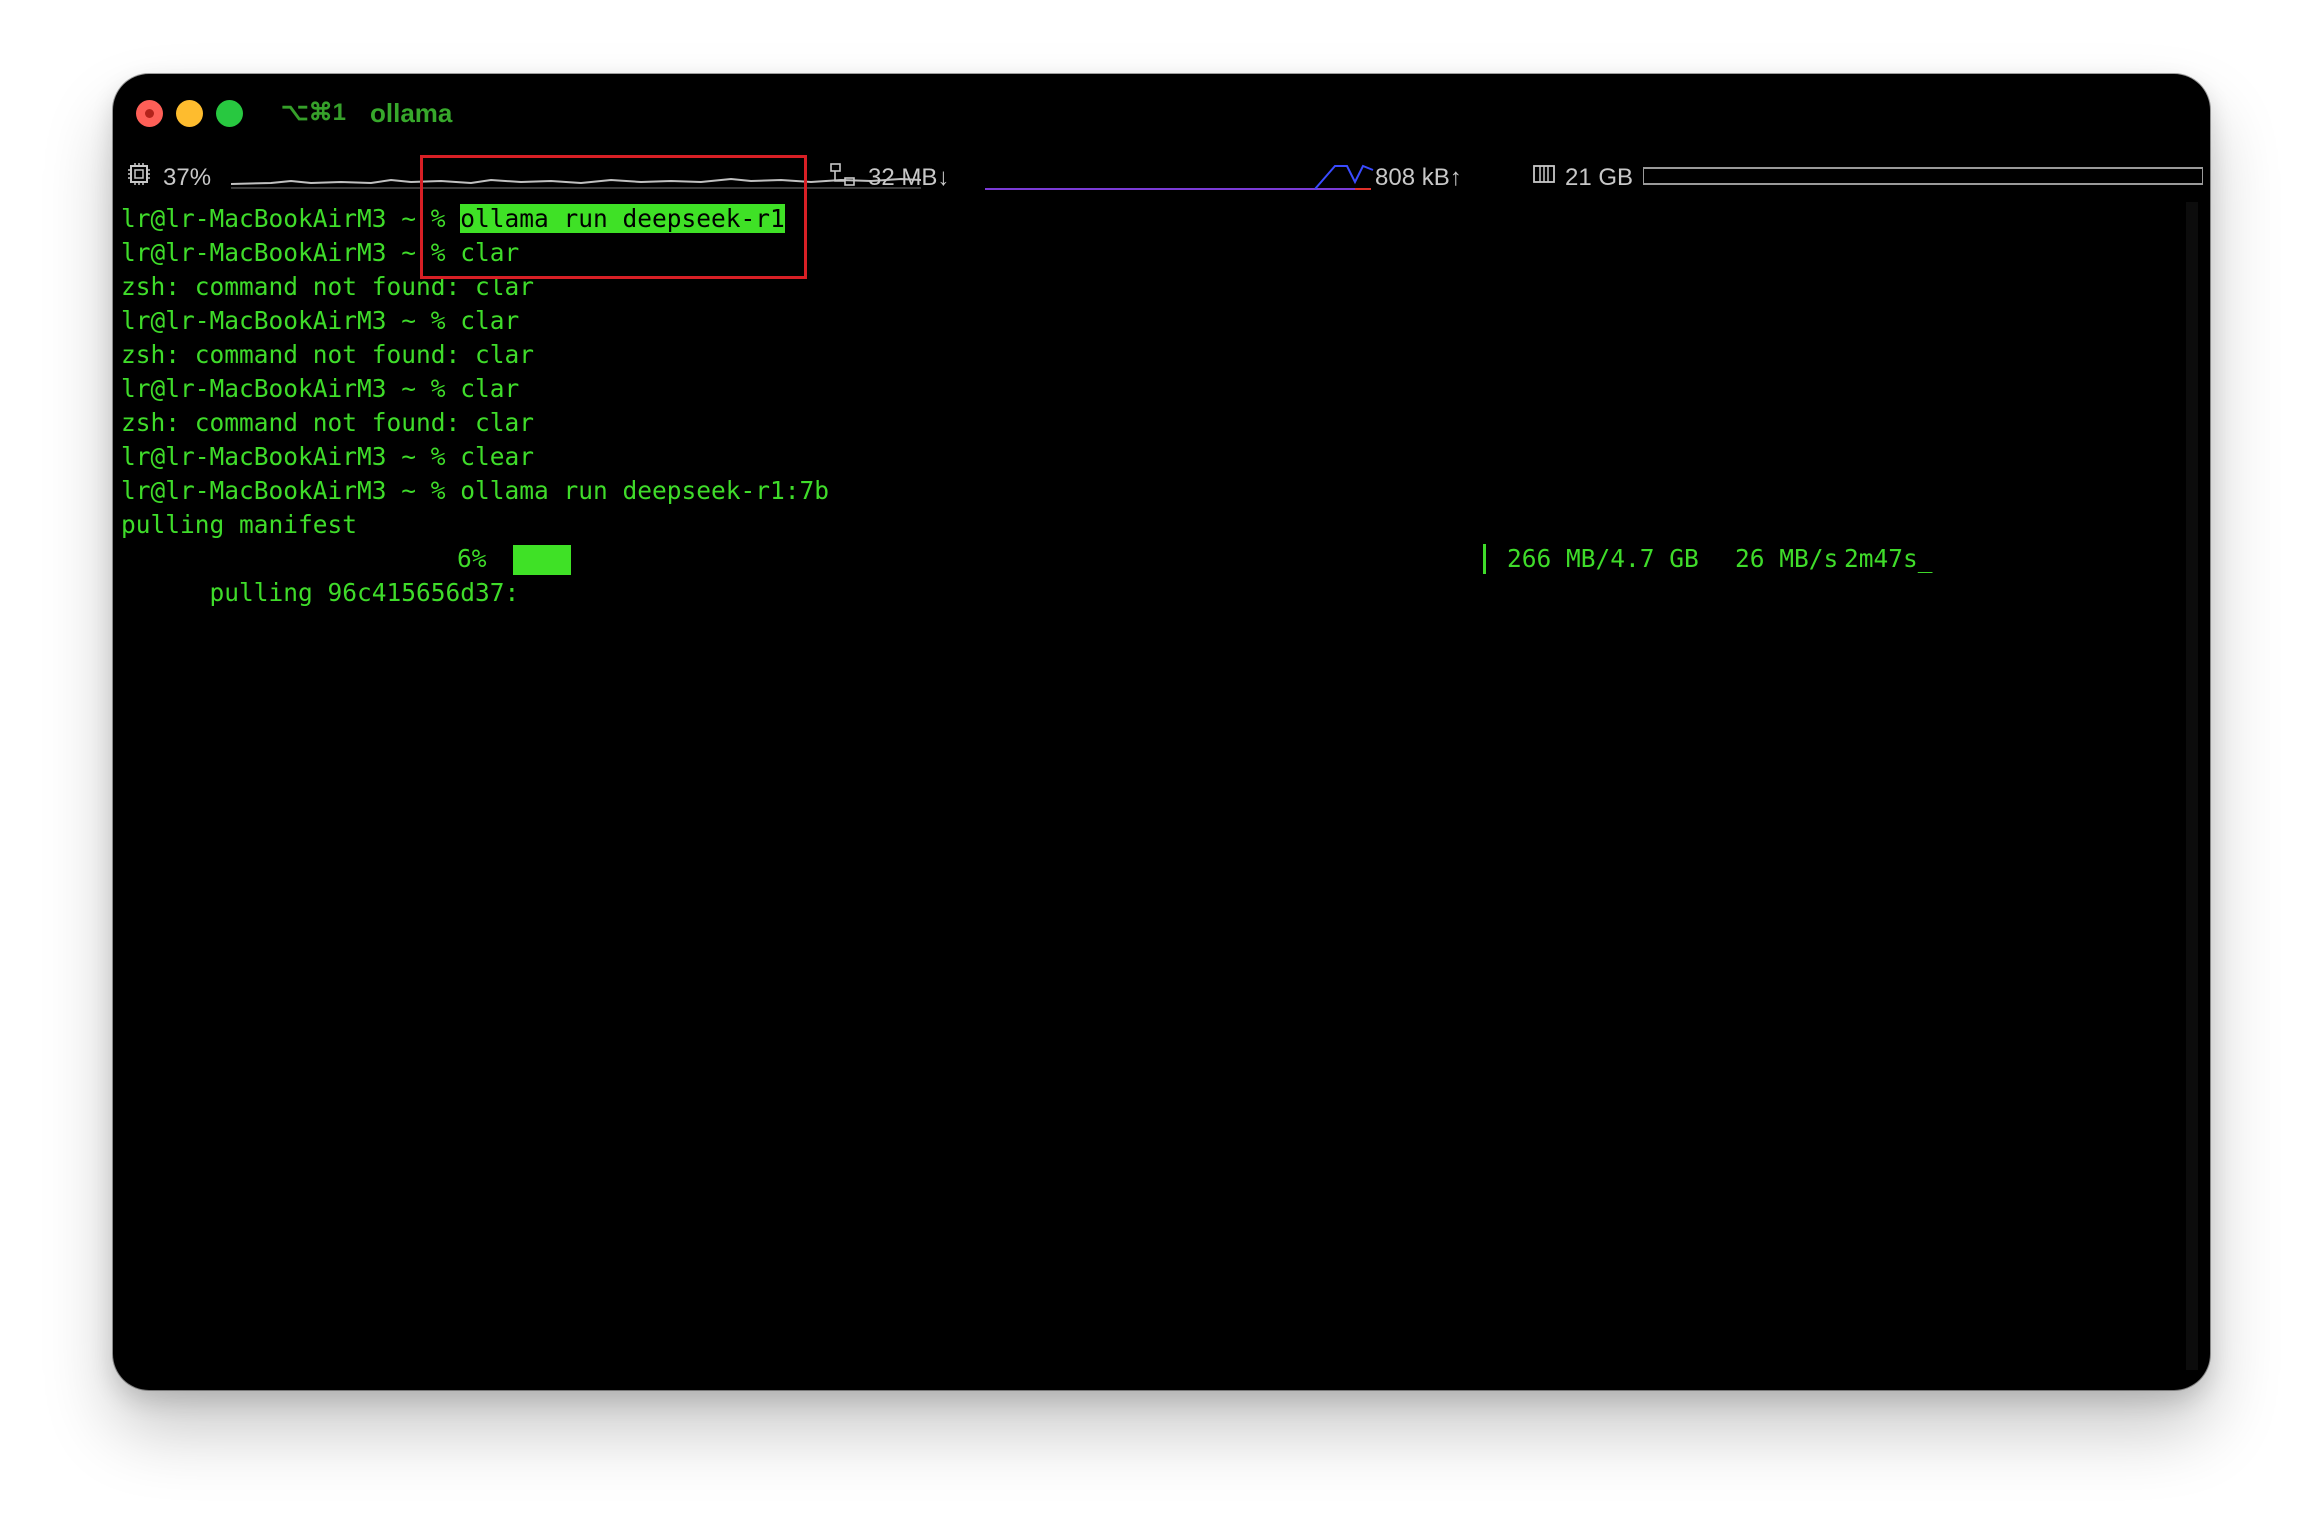 The height and width of the screenshot is (1540, 2322). What do you see at coordinates (995, 559) in the screenshot?
I see `progress-bar` at bounding box center [995, 559].